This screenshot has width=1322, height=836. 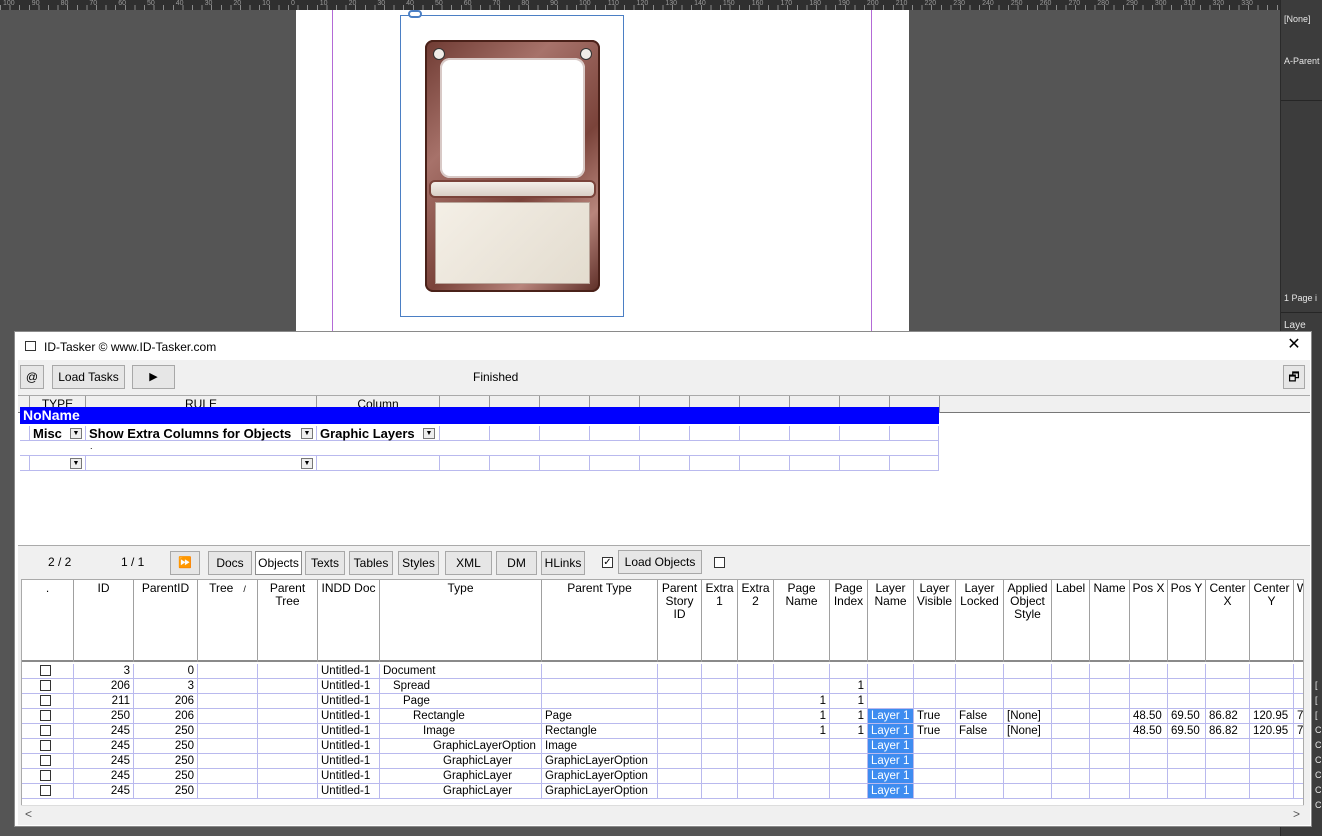 I want to click on cell-pos_y: 69.50, so click(x=1187, y=731).